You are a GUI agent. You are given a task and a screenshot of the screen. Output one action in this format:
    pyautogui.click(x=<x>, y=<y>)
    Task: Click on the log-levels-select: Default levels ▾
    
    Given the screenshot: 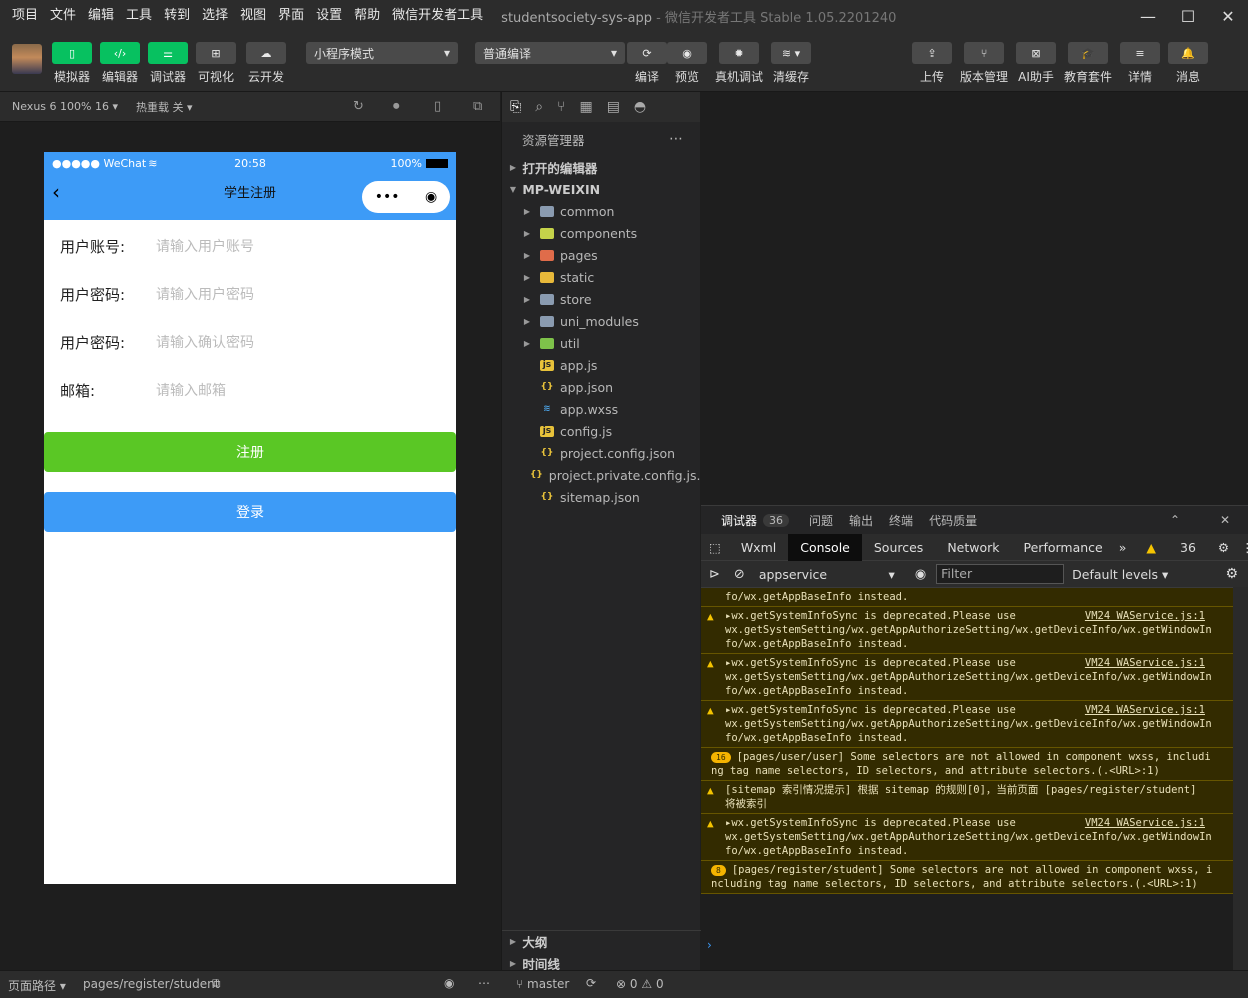 What is the action you would take?
    pyautogui.click(x=1120, y=574)
    